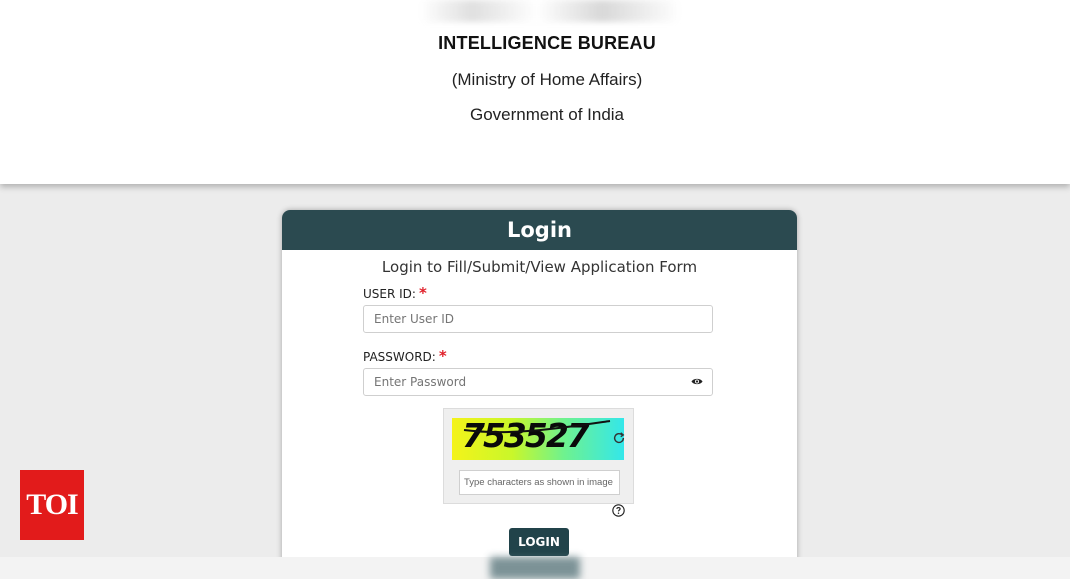 Image resolution: width=1070 pixels, height=579 pixels. Describe the element at coordinates (618, 510) in the screenshot. I see `help-icon` at that location.